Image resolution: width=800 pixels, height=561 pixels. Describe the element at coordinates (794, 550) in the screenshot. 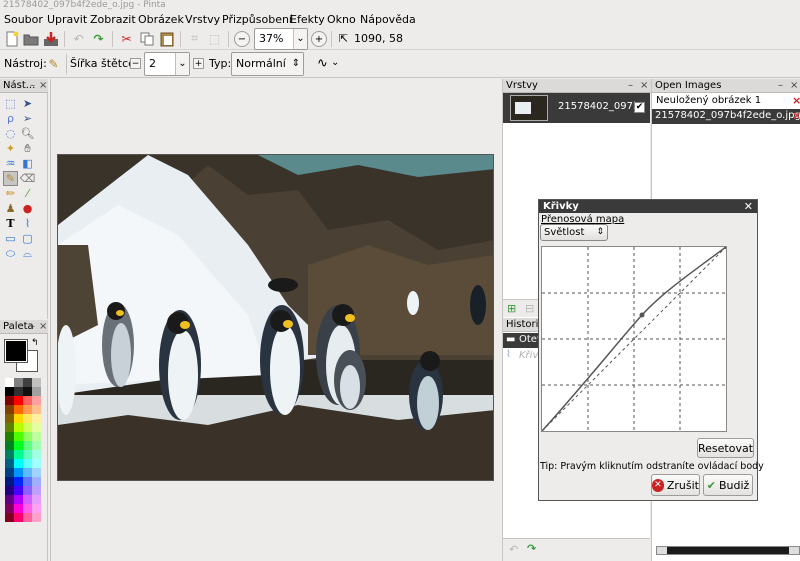

I see `scroll-right-arrow` at that location.